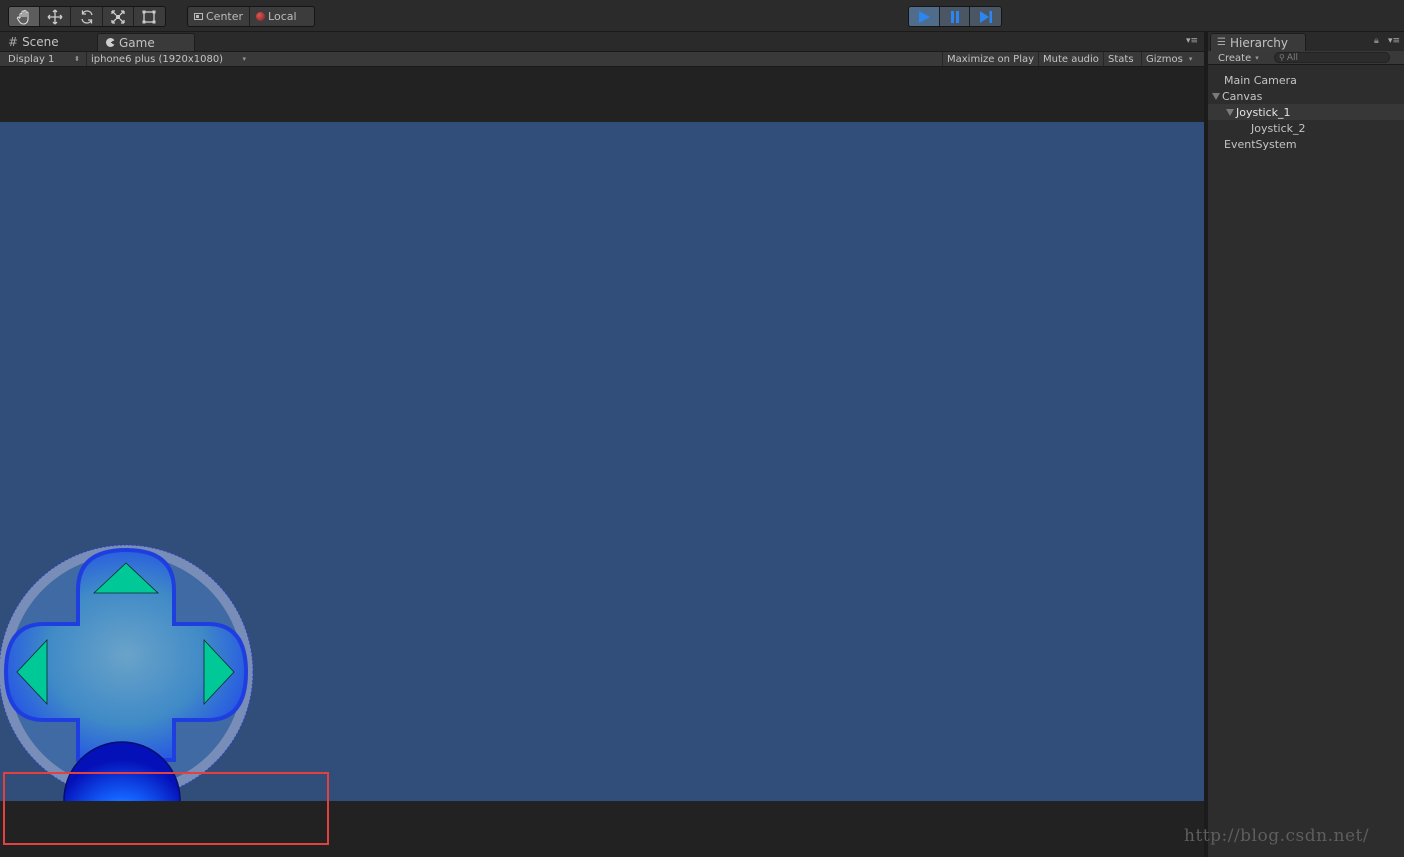  What do you see at coordinates (40, 42) in the screenshot?
I see `tab-scene-label: Scene` at bounding box center [40, 42].